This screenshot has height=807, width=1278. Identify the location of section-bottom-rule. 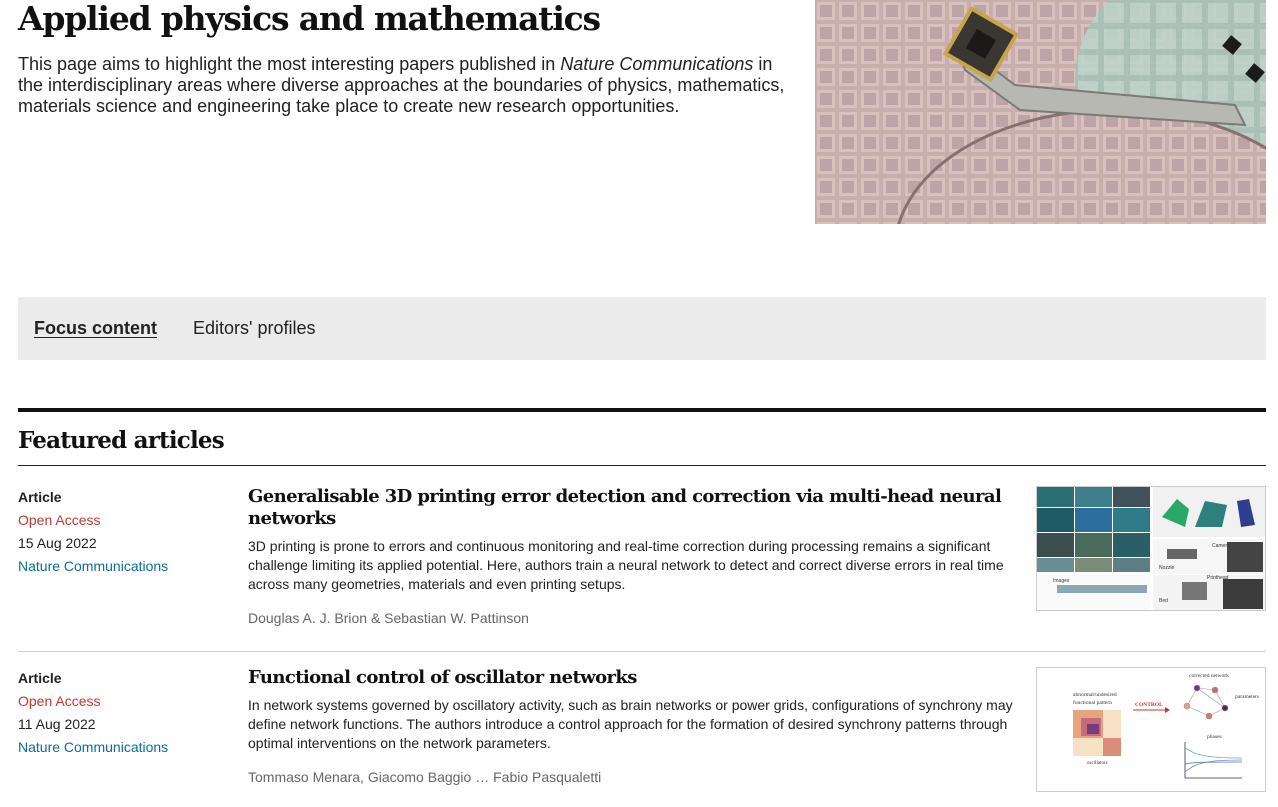
(642, 465).